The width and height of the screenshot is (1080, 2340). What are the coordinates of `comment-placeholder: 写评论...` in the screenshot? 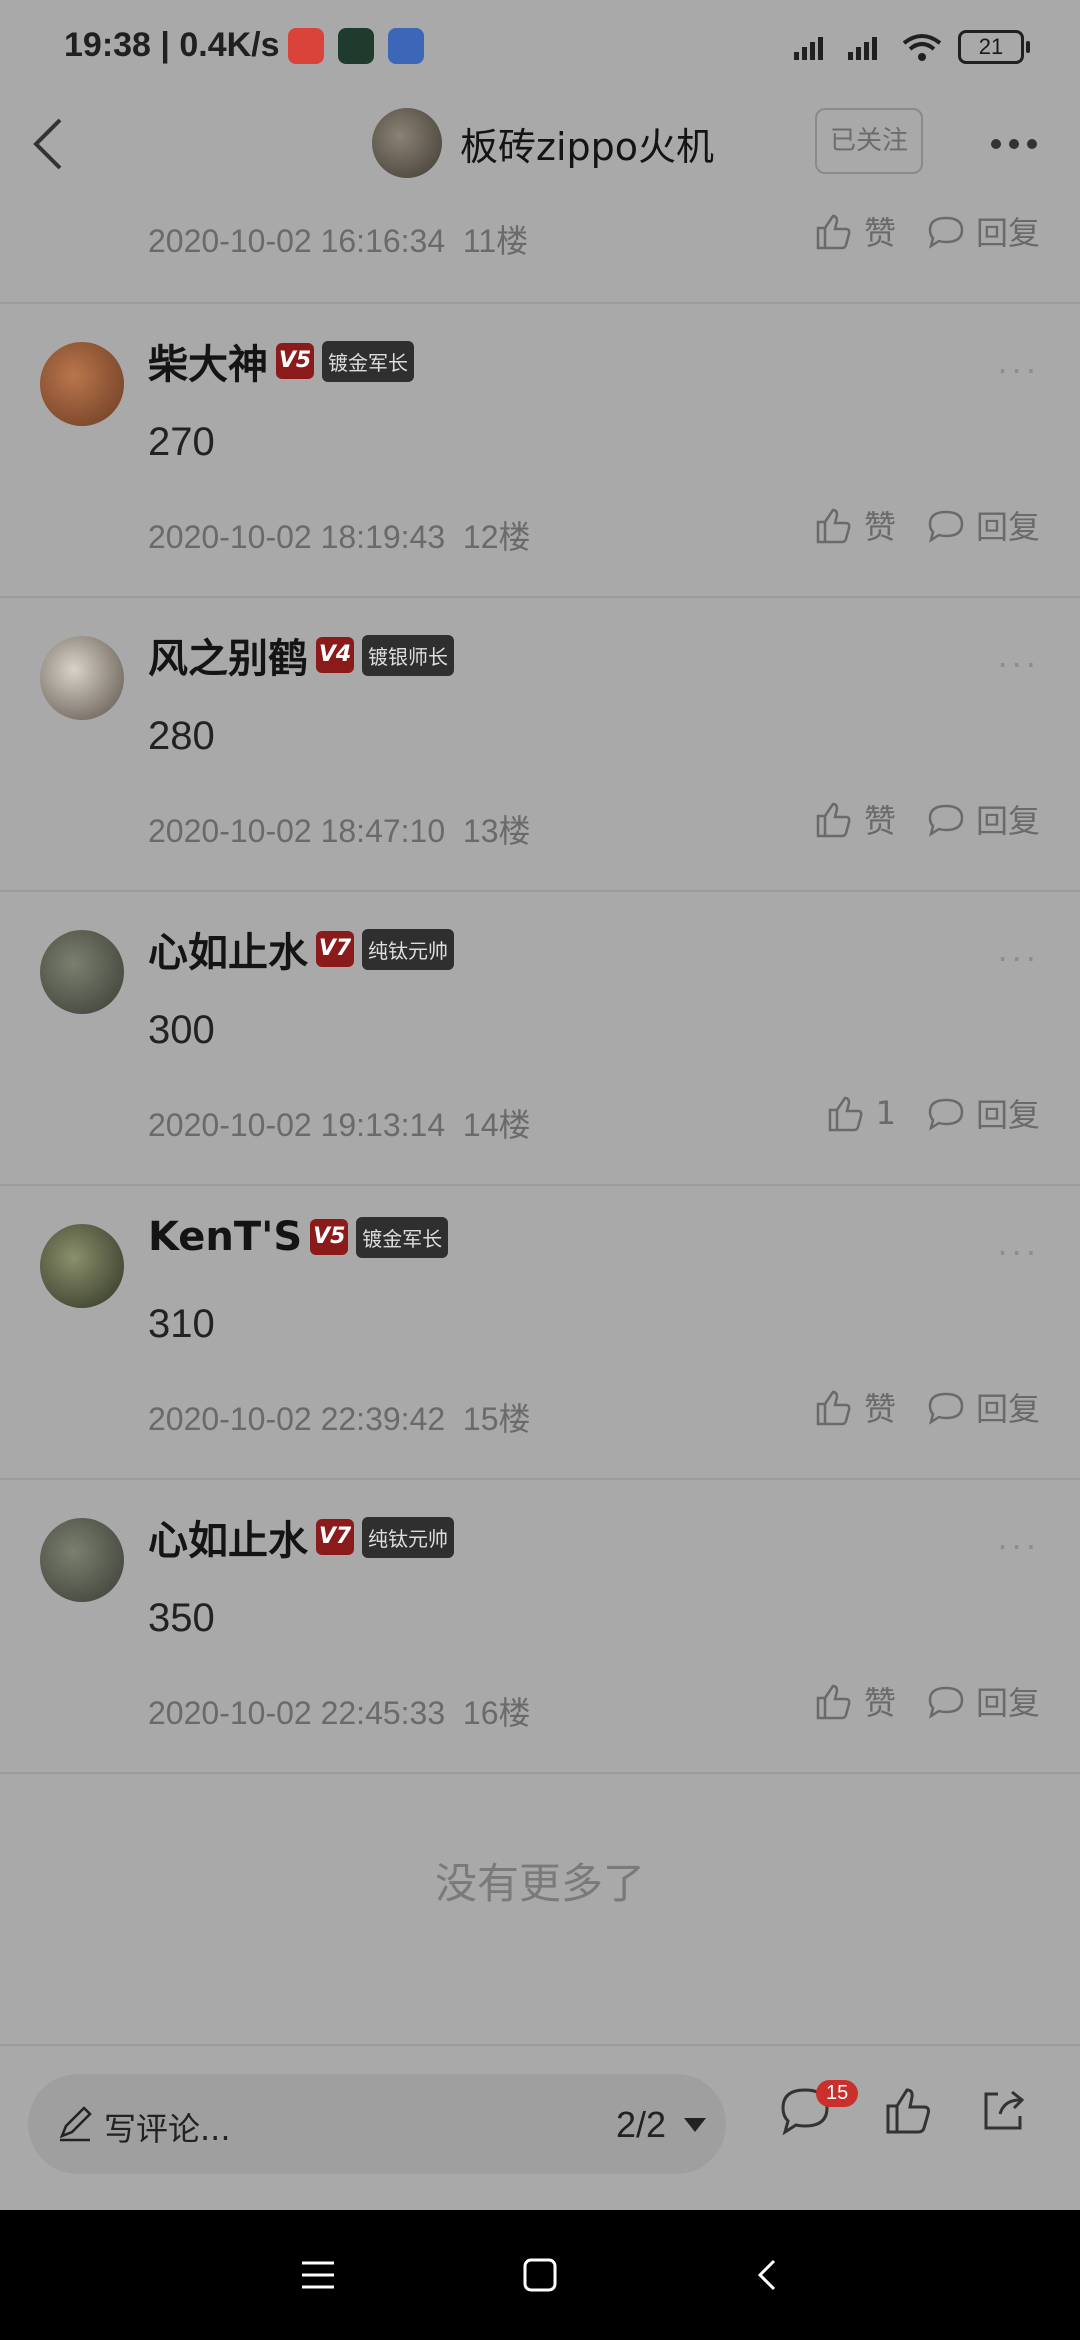 It's located at (167, 2129).